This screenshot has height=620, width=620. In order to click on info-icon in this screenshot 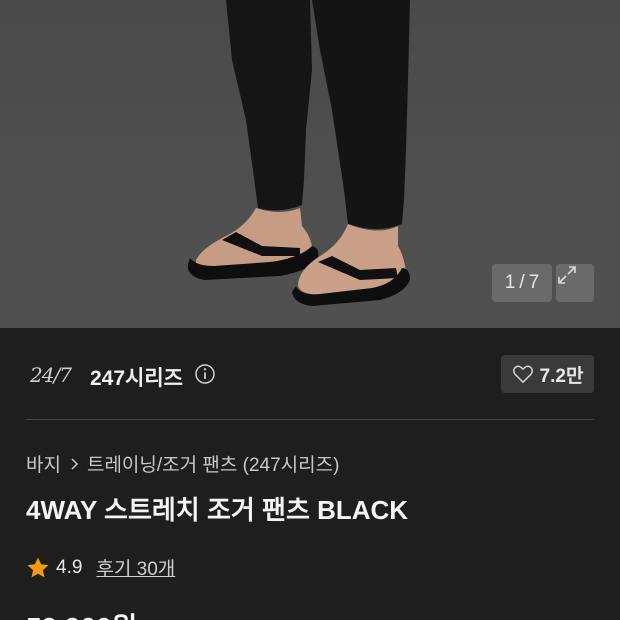, I will do `click(205, 374)`.